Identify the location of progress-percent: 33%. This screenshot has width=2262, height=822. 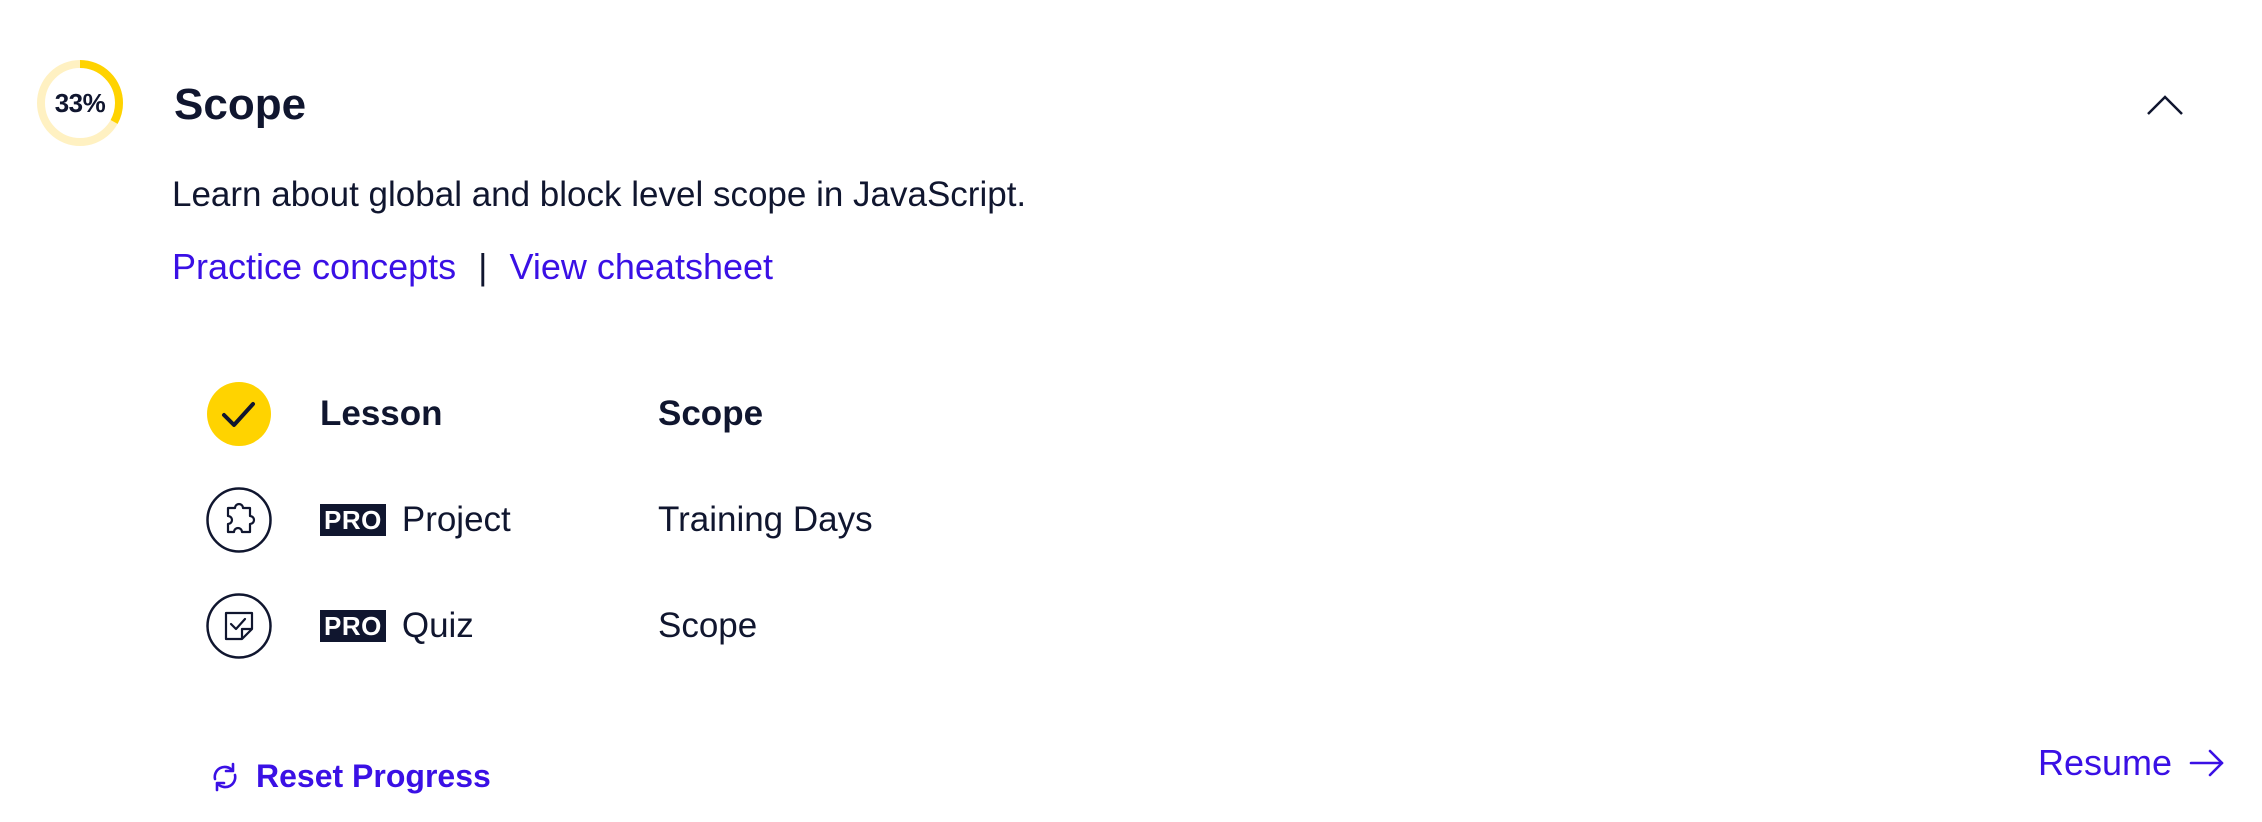
(80, 102).